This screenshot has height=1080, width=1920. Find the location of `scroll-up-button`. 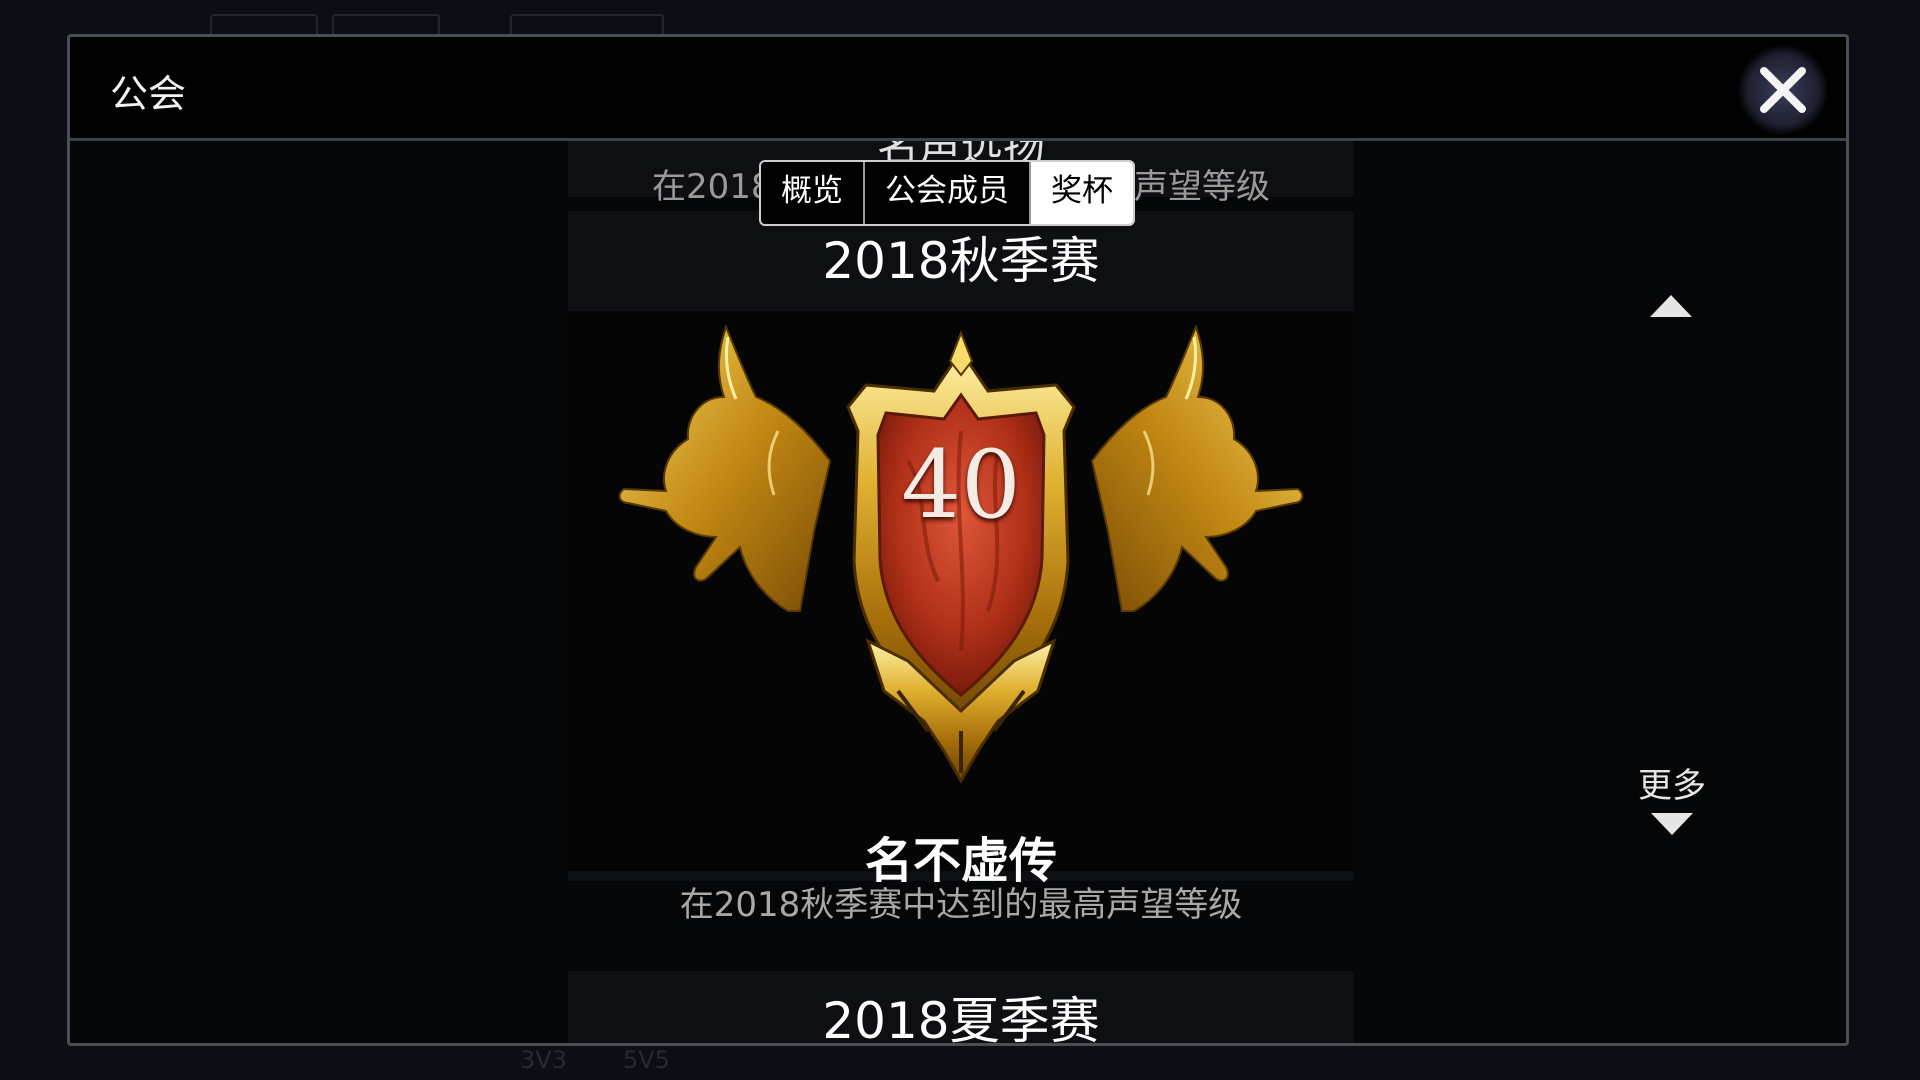

scroll-up-button is located at coordinates (1671, 308).